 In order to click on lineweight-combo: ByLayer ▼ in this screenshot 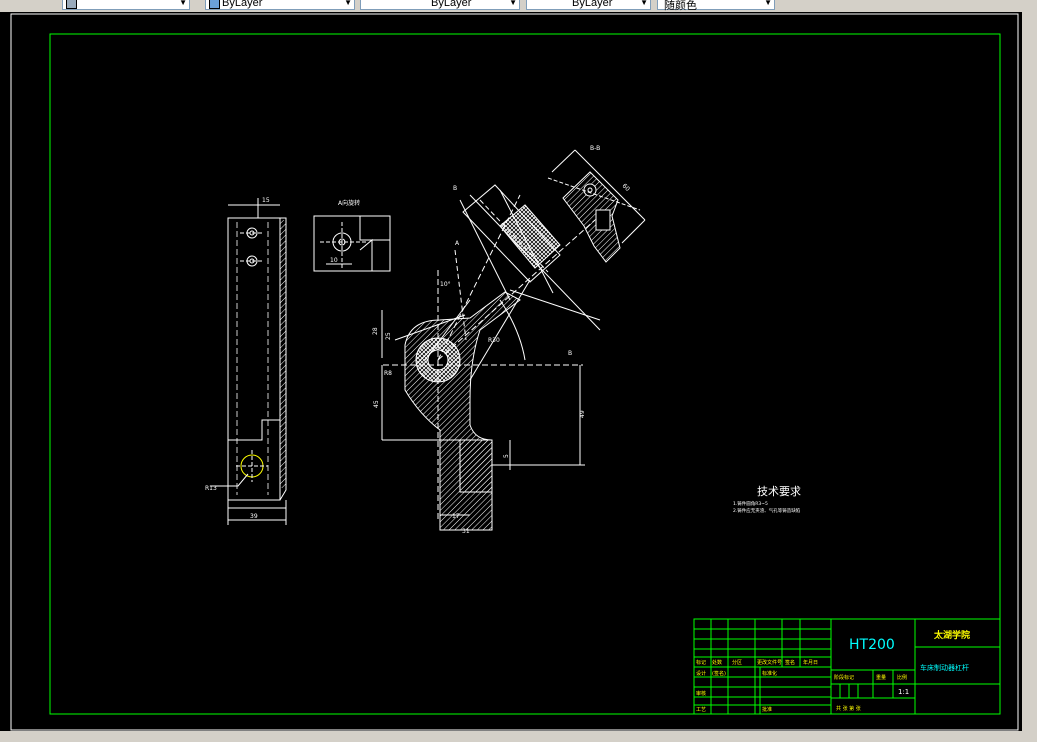, I will do `click(588, 5)`.